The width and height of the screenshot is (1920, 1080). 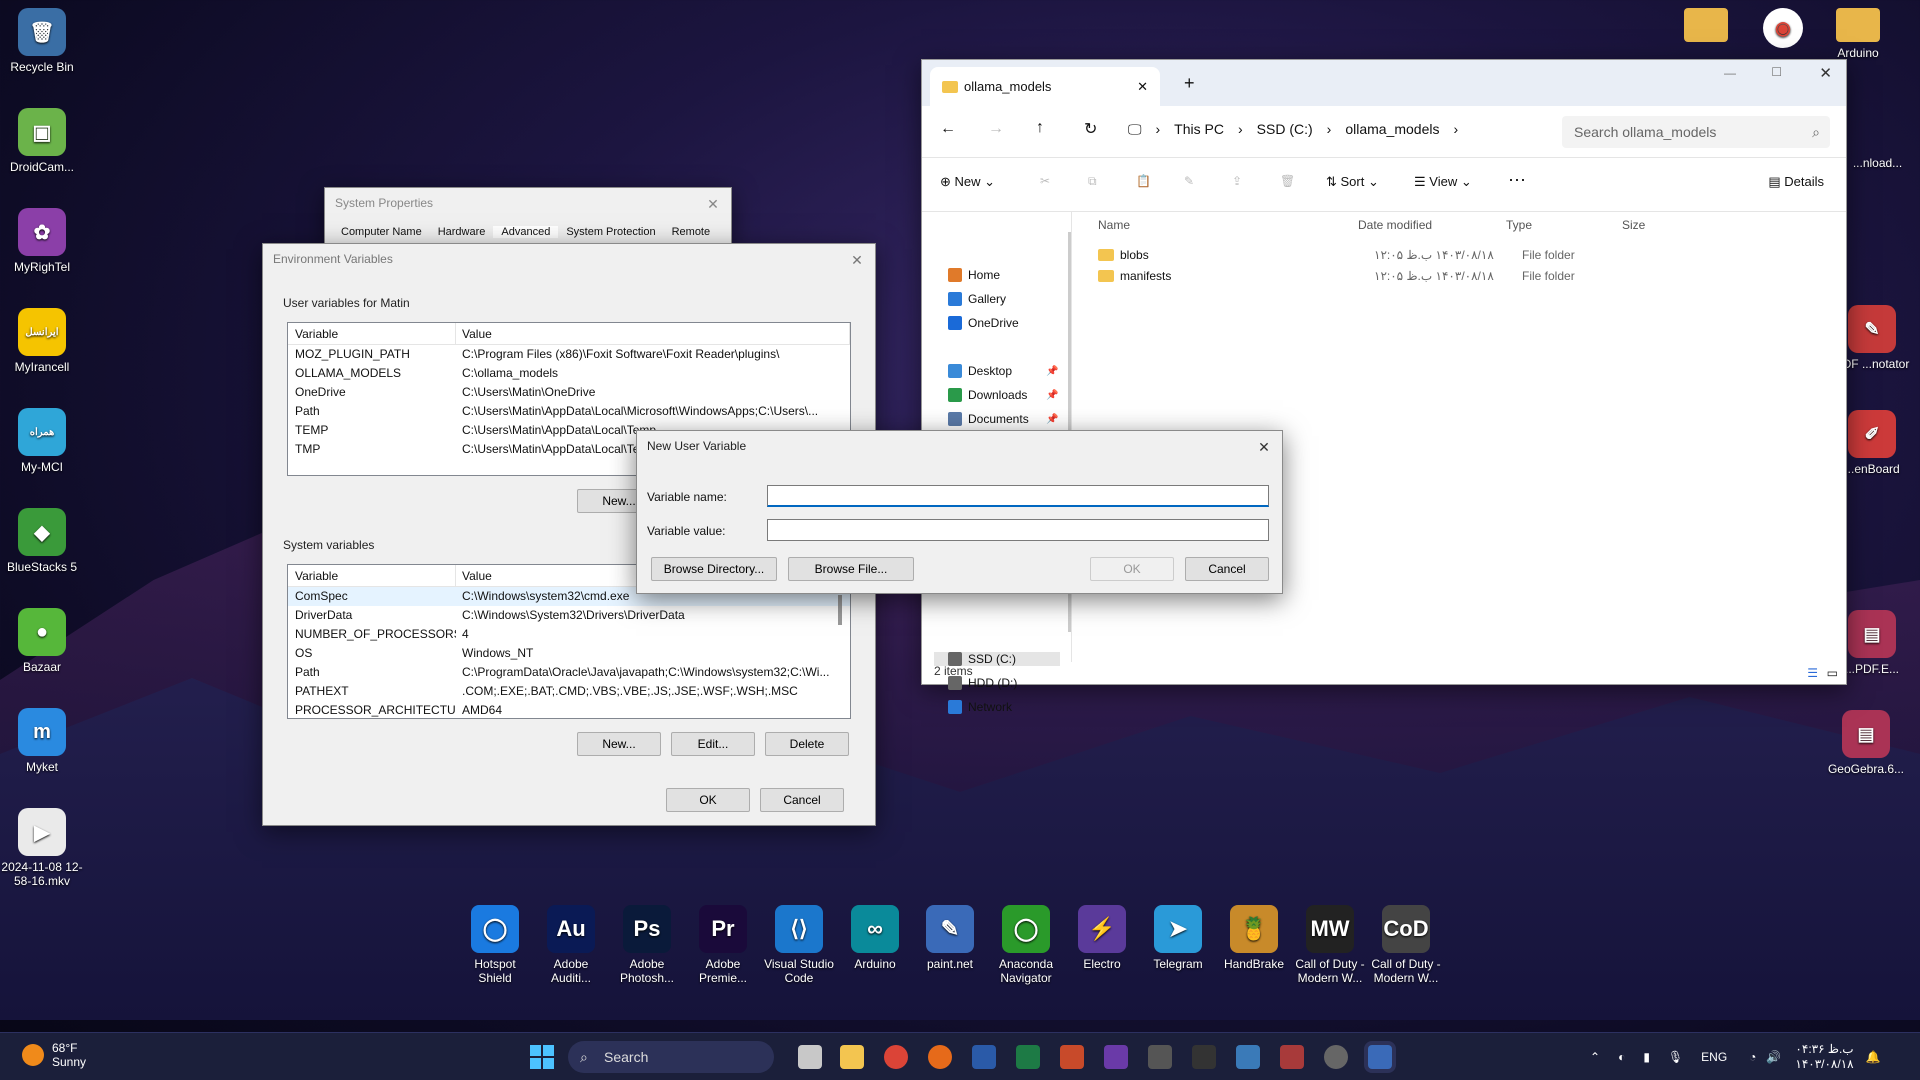 I want to click on desktop-icon: ▶ 2024-11-08 12-58-16.mkv, so click(x=42, y=848).